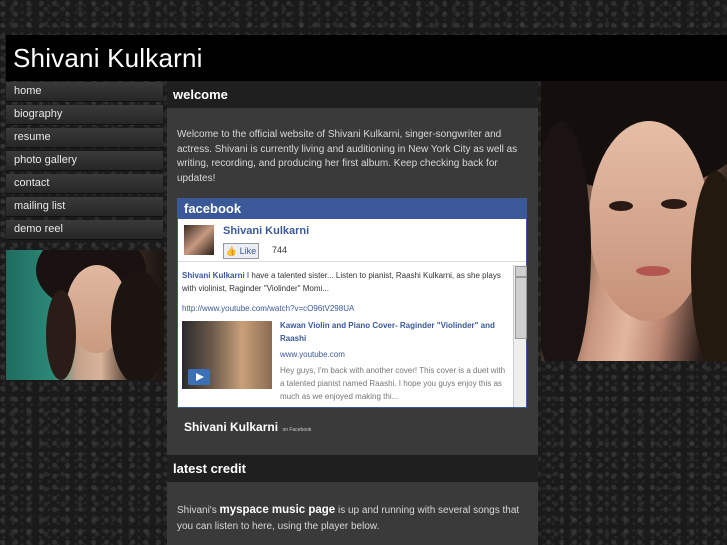  Describe the element at coordinates (84, 115) in the screenshot. I see `nav-item-biography: biography` at that location.